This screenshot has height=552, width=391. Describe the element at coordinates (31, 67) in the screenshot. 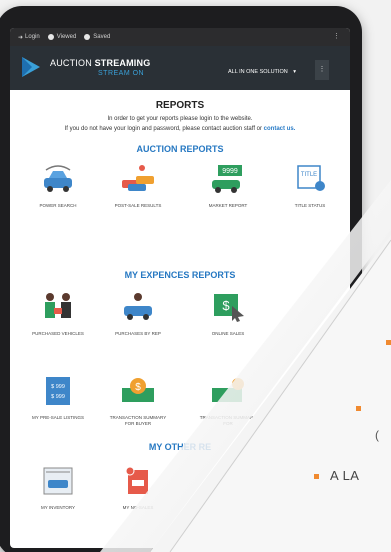

I see `play-logo-icon` at that location.